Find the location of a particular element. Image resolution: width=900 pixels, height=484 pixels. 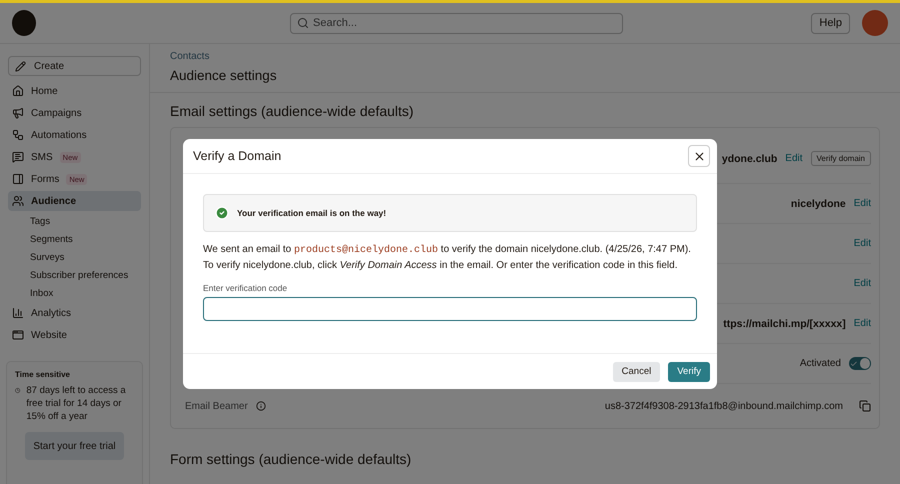

nav-item: Home is located at coordinates (74, 91).